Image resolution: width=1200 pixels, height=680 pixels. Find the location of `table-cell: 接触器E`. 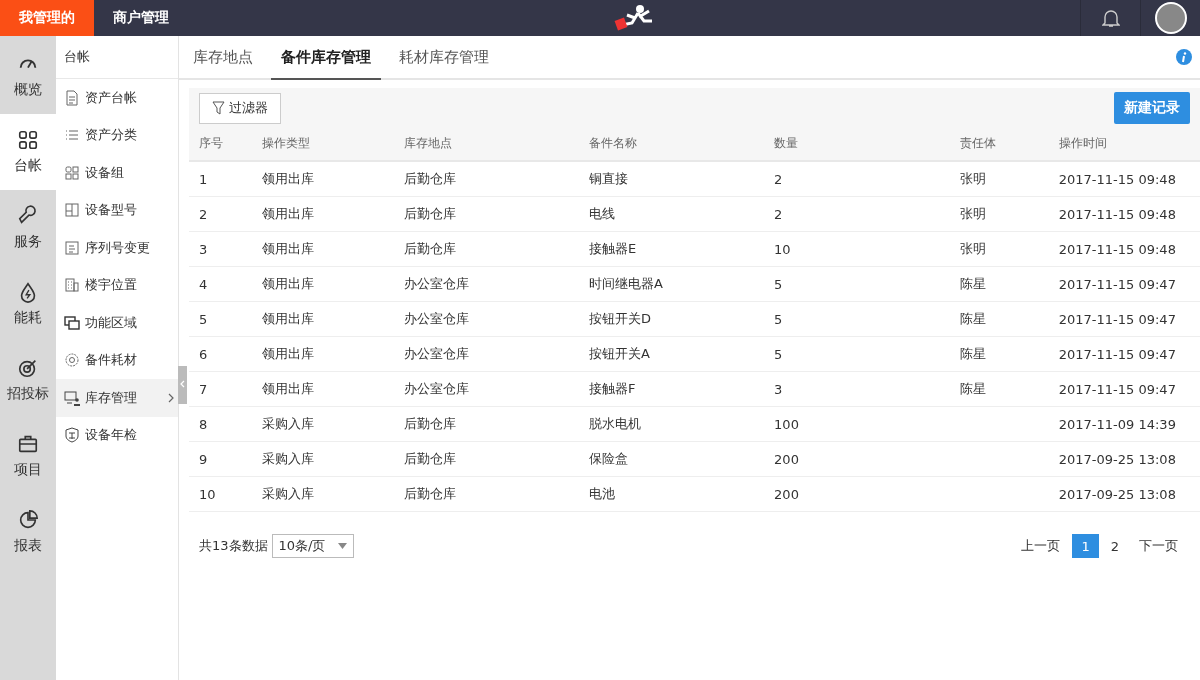

table-cell: 接触器E is located at coordinates (671, 249).